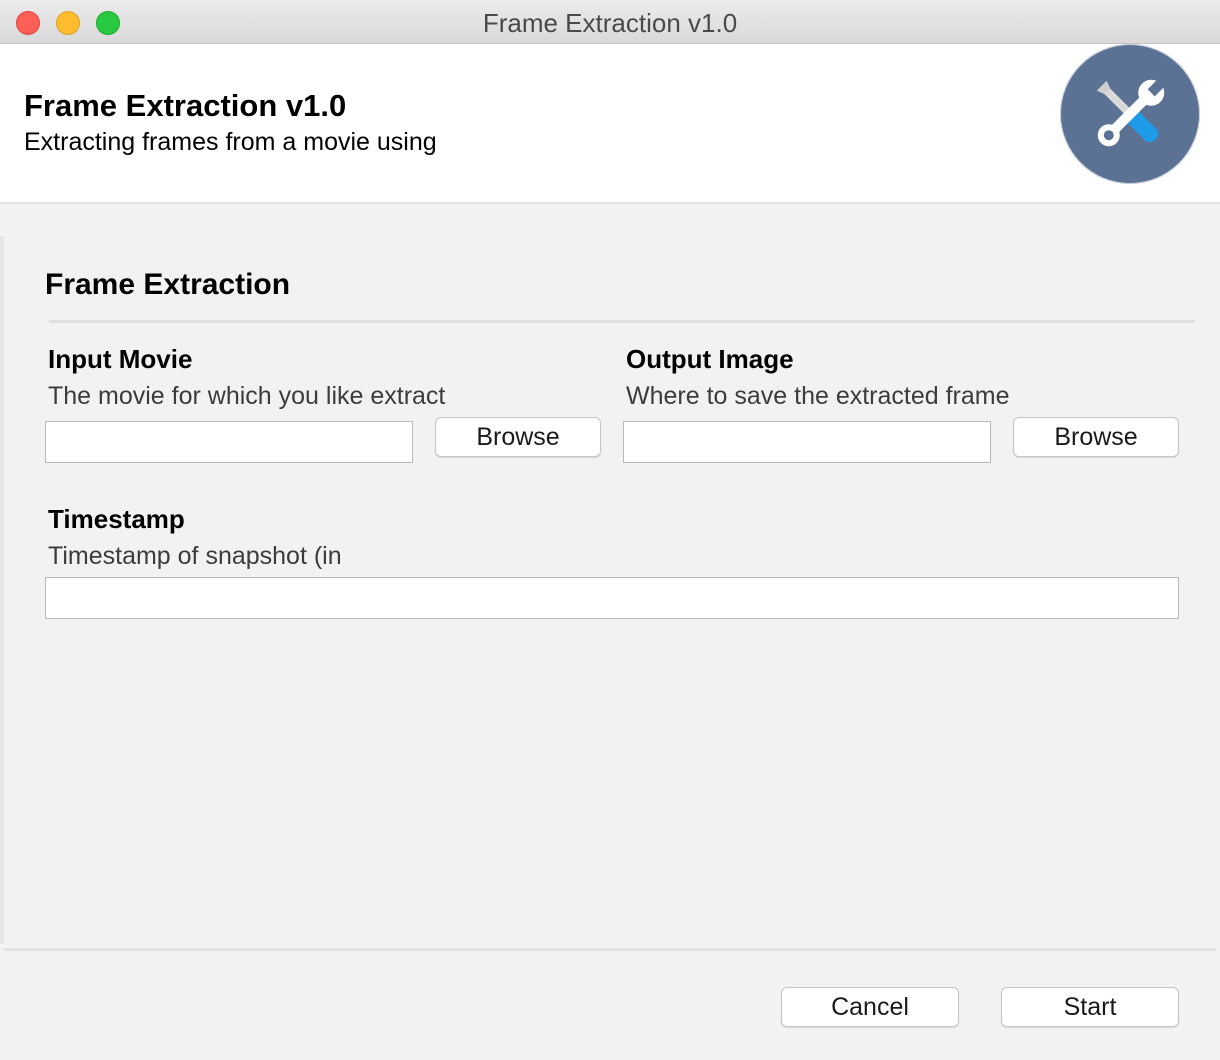 Image resolution: width=1220 pixels, height=1060 pixels. What do you see at coordinates (818, 396) in the screenshot?
I see `output-image-description: Where to save the extracted frame` at bounding box center [818, 396].